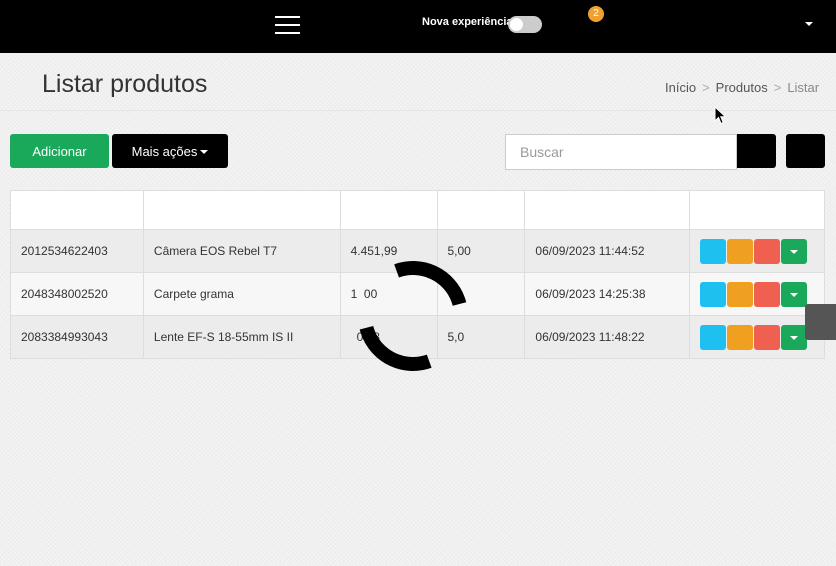 This screenshot has width=836, height=566. What do you see at coordinates (59, 151) in the screenshot?
I see `add-button: Adicionar` at bounding box center [59, 151].